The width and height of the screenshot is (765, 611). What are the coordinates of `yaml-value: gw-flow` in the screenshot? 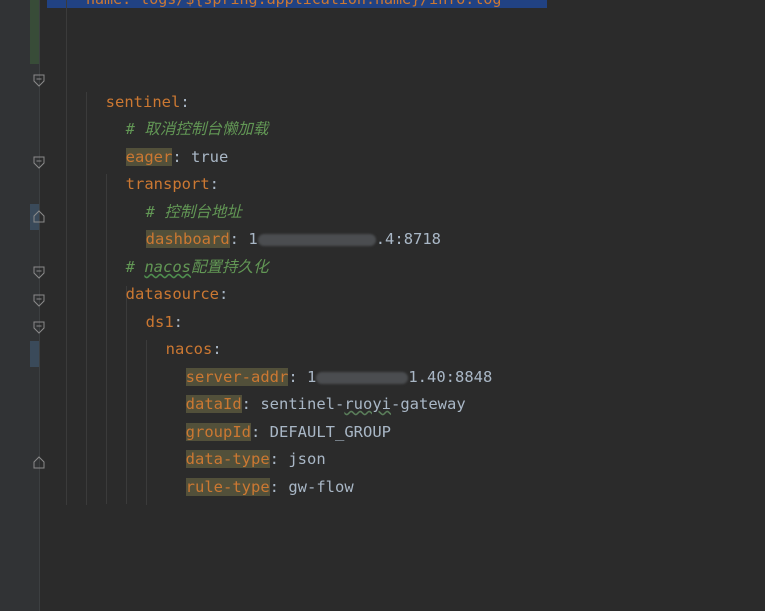 It's located at (321, 487).